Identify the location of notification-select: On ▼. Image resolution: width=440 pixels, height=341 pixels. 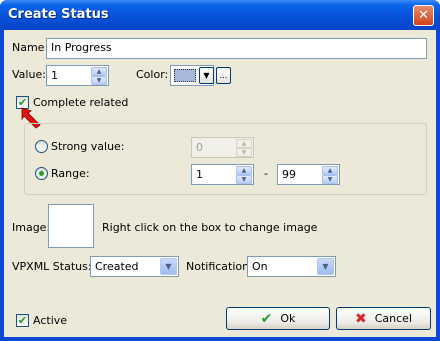
(291, 266).